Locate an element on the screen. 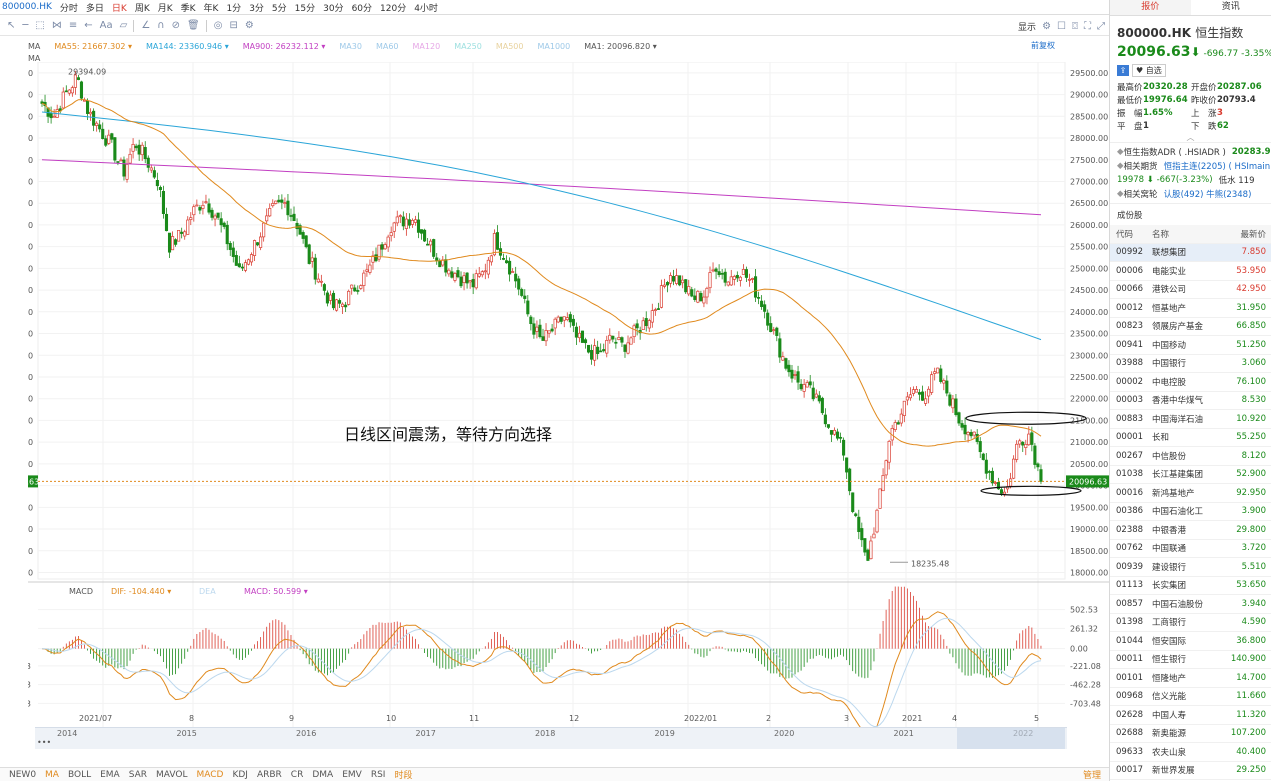 This screenshot has height=781, width=1271. pen-icon: ∠ is located at coordinates (145, 25).